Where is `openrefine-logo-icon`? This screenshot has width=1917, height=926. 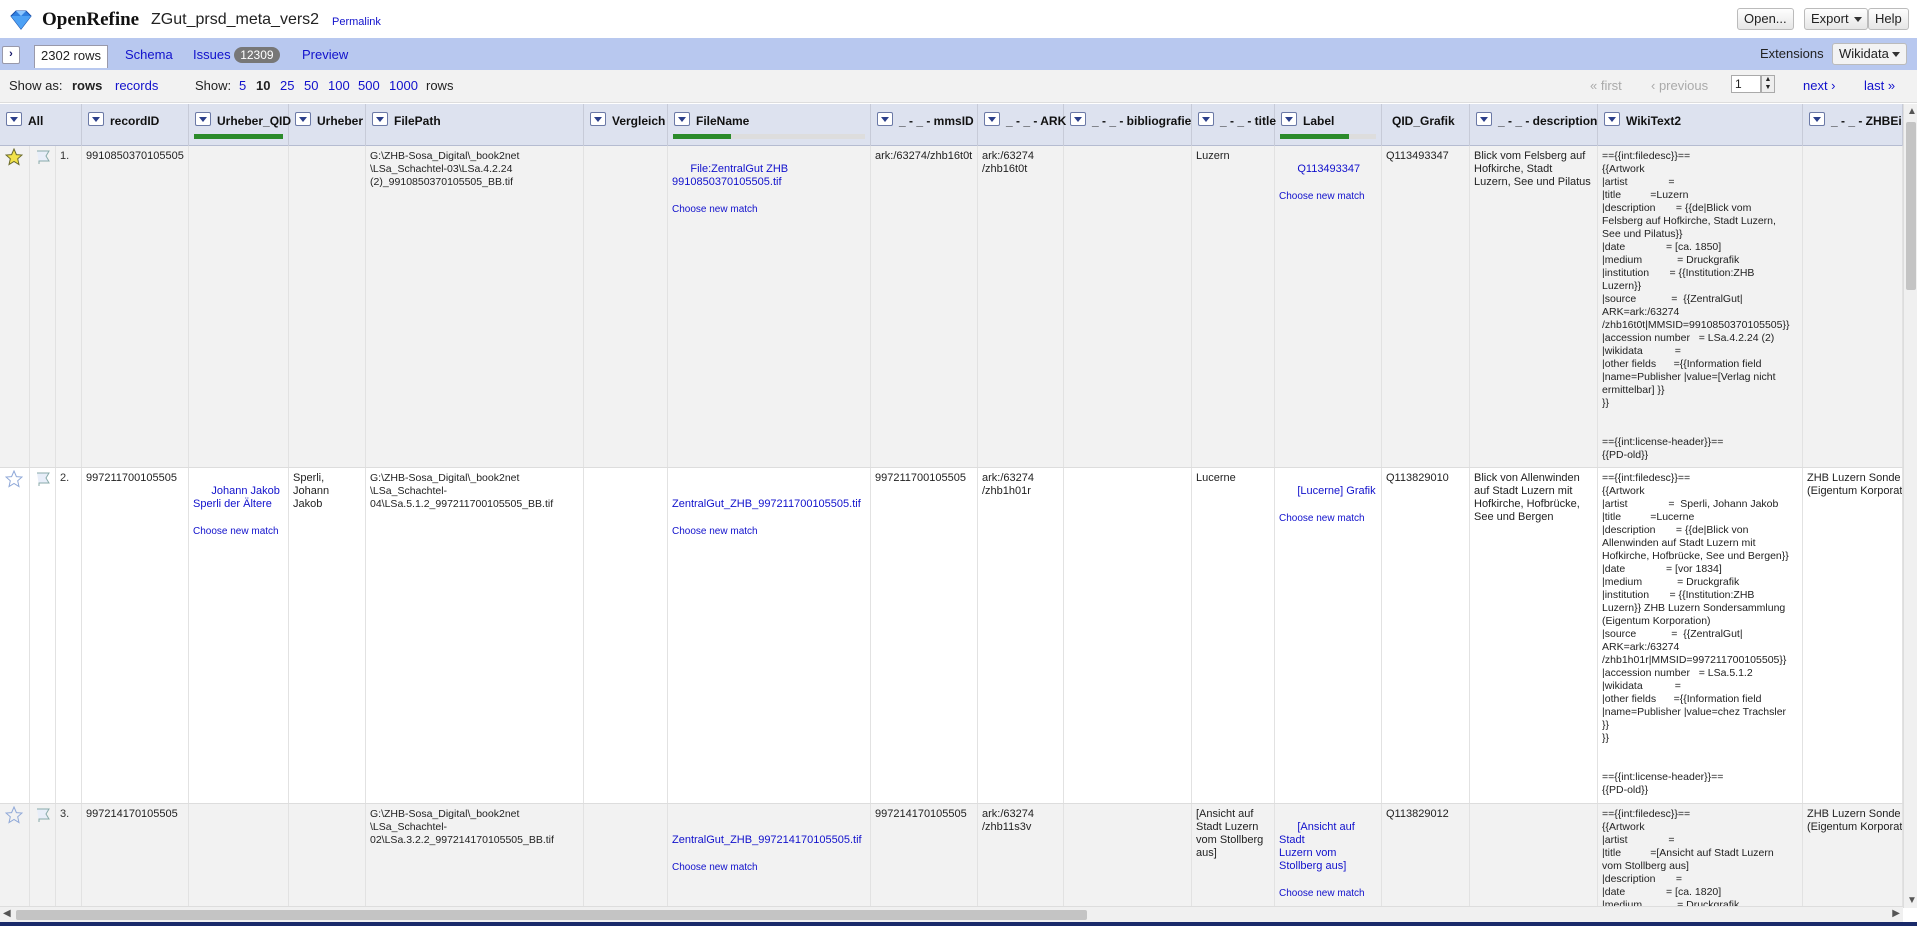 openrefine-logo-icon is located at coordinates (21, 20).